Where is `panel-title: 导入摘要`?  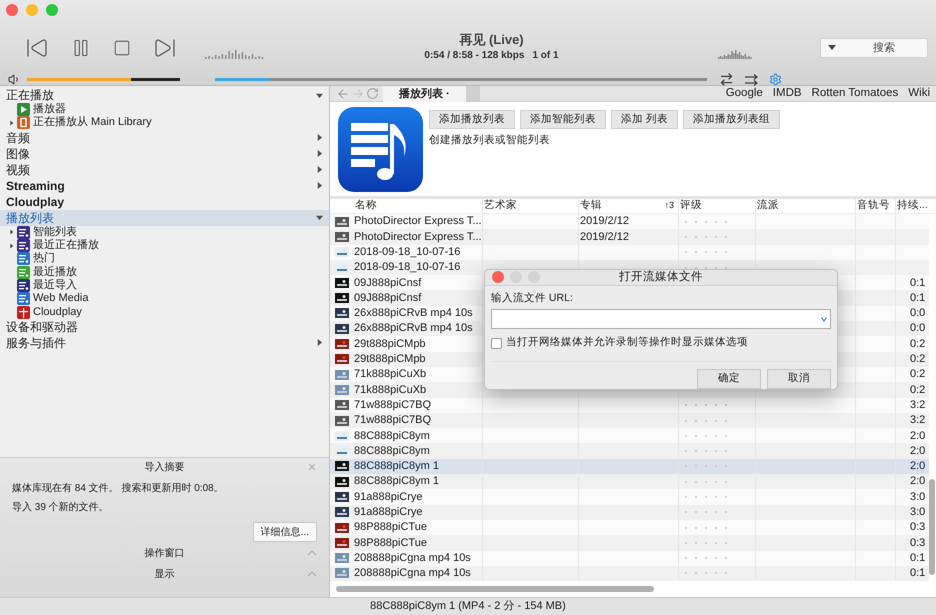
panel-title: 导入摘要 is located at coordinates (164, 467).